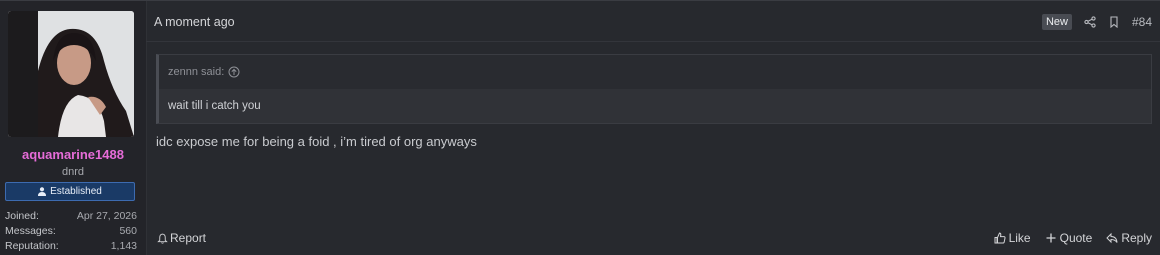 This screenshot has width=1160, height=255. I want to click on quote-label: Quote, so click(1076, 238).